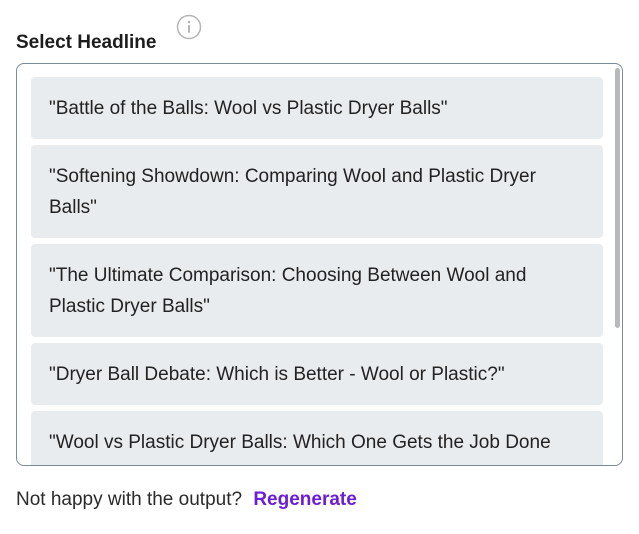 This screenshot has height=534, width=639. I want to click on page-title: Select Headline, so click(86, 42).